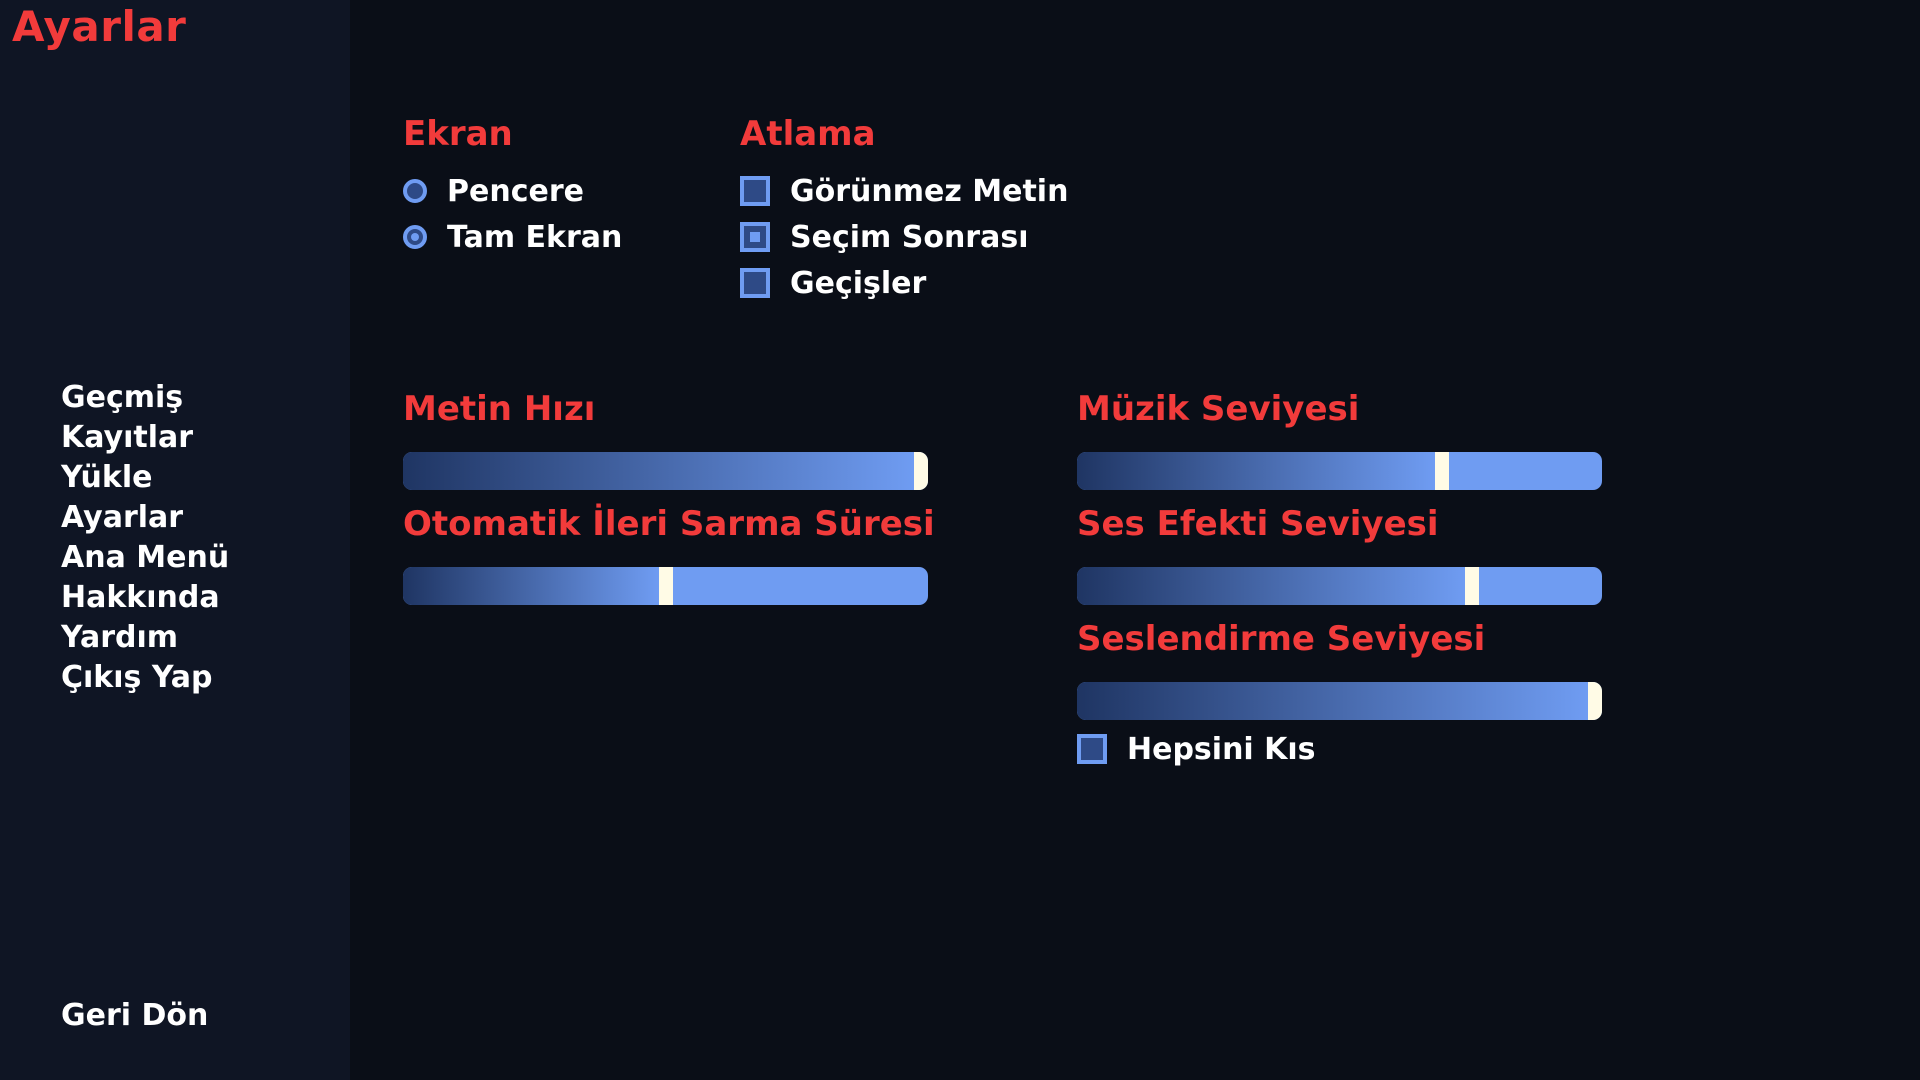 This screenshot has width=1920, height=1080. What do you see at coordinates (755, 191) in the screenshot?
I see `checkbox-unseen-text-box` at bounding box center [755, 191].